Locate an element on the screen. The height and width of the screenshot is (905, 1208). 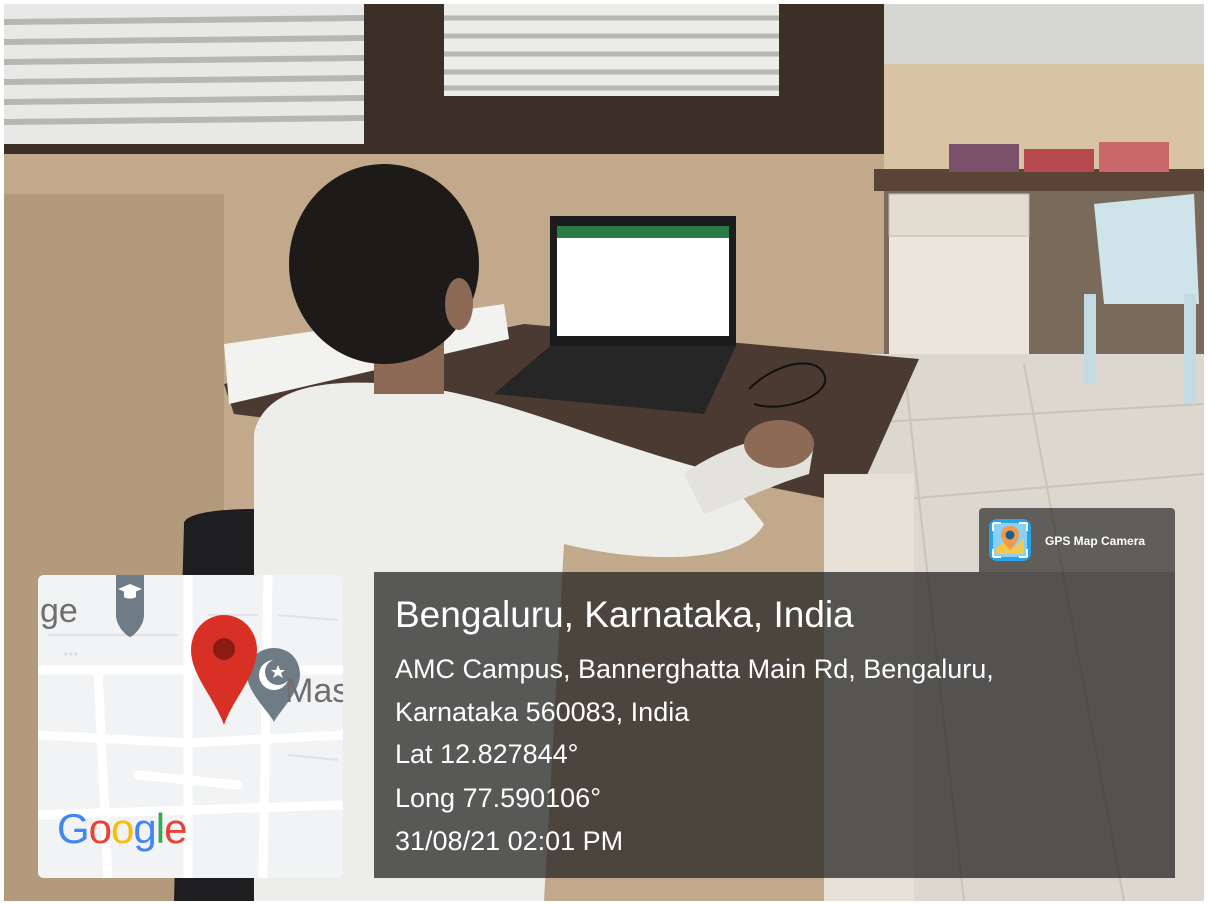
gps-map-camera-badge: GPS Map Camera is located at coordinates (1077, 540).